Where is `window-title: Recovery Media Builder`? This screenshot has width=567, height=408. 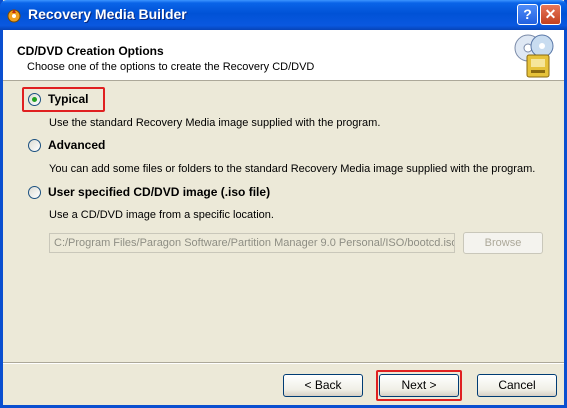 window-title: Recovery Media Builder is located at coordinates (107, 14).